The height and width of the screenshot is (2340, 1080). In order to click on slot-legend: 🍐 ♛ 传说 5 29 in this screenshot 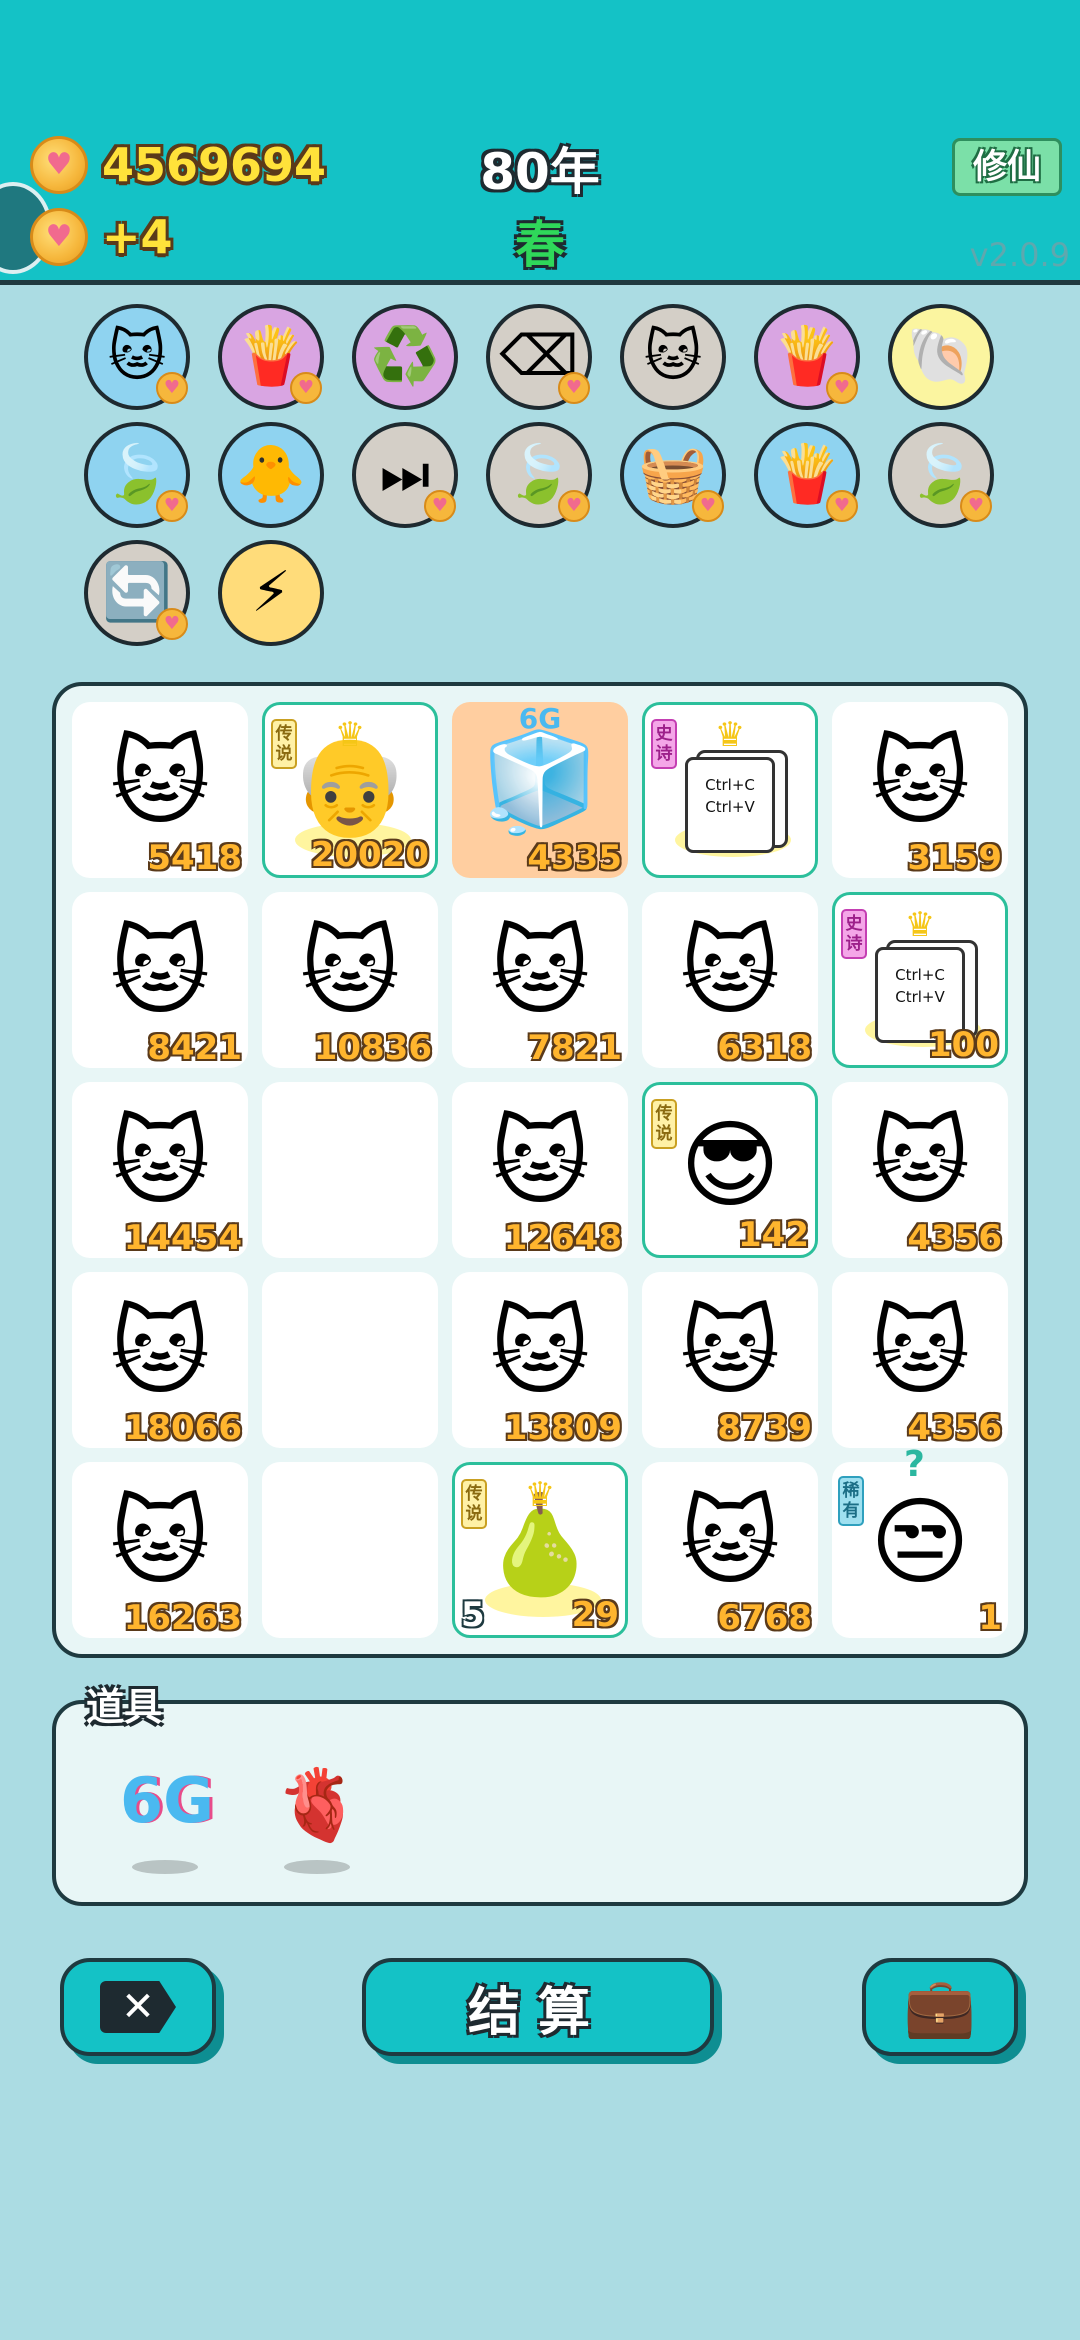, I will do `click(540, 1550)`.